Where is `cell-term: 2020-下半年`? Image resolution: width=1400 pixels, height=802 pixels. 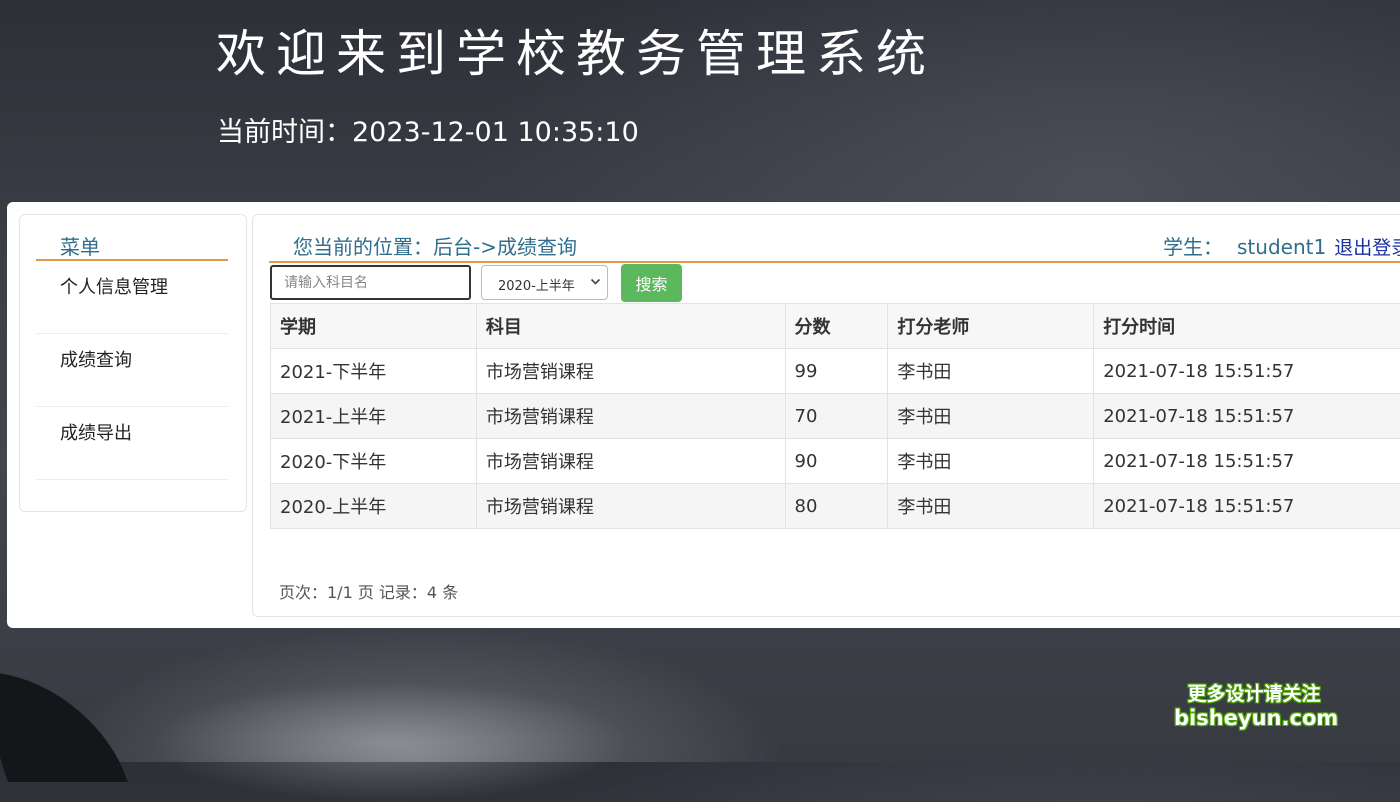
cell-term: 2020-下半年 is located at coordinates (374, 461).